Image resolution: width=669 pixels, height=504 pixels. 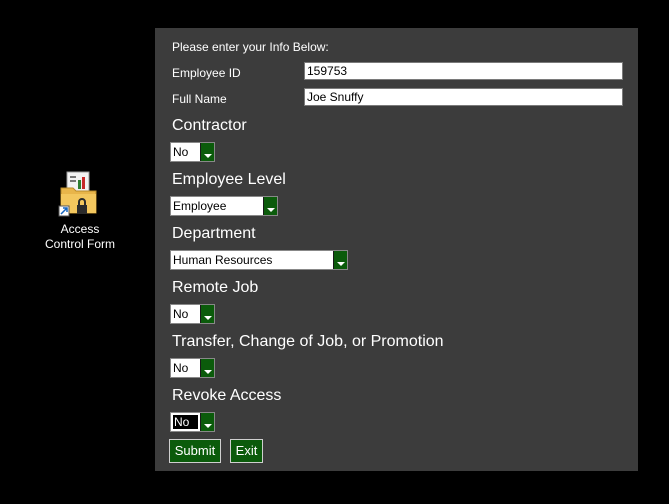 I want to click on exit-button: Exit, so click(x=246, y=451).